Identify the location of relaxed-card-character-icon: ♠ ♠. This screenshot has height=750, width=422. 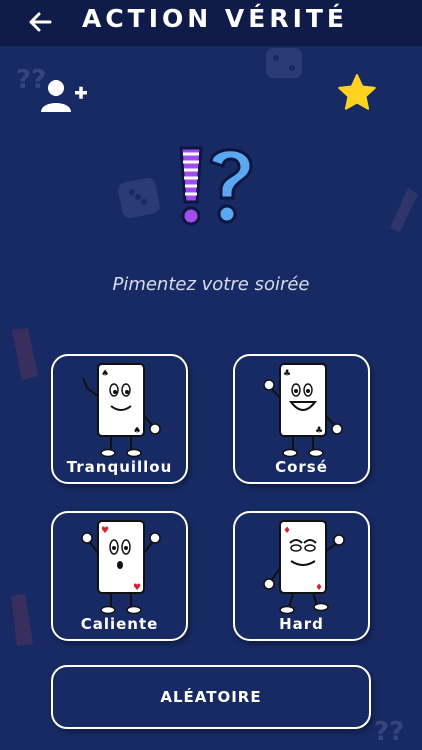
(121, 410).